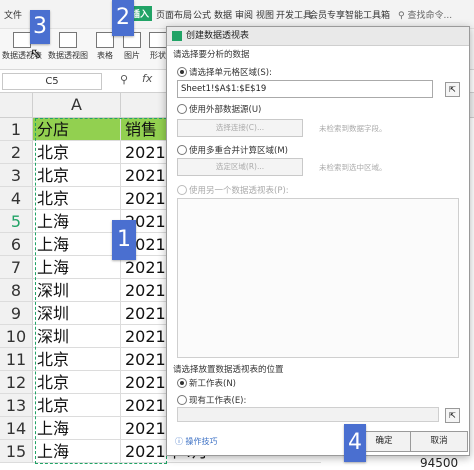 This screenshot has width=474, height=470. I want to click on cell-a: 分店, so click(77, 129).